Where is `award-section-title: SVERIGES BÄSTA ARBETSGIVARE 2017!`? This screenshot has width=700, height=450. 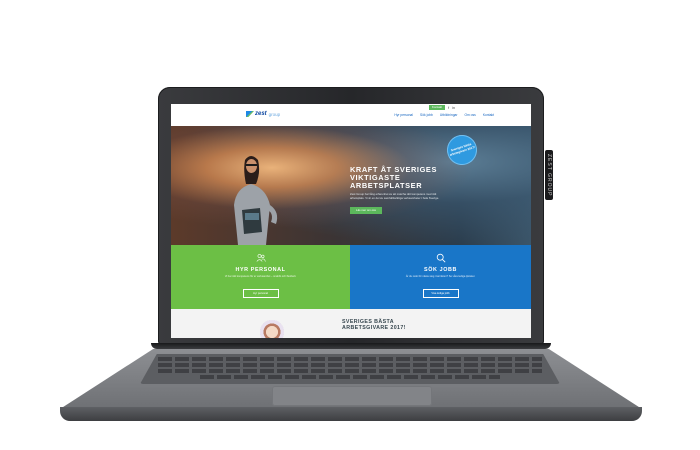
award-section-title: SVERIGES BÄSTA ARBETSGIVARE 2017! is located at coordinates (374, 325).